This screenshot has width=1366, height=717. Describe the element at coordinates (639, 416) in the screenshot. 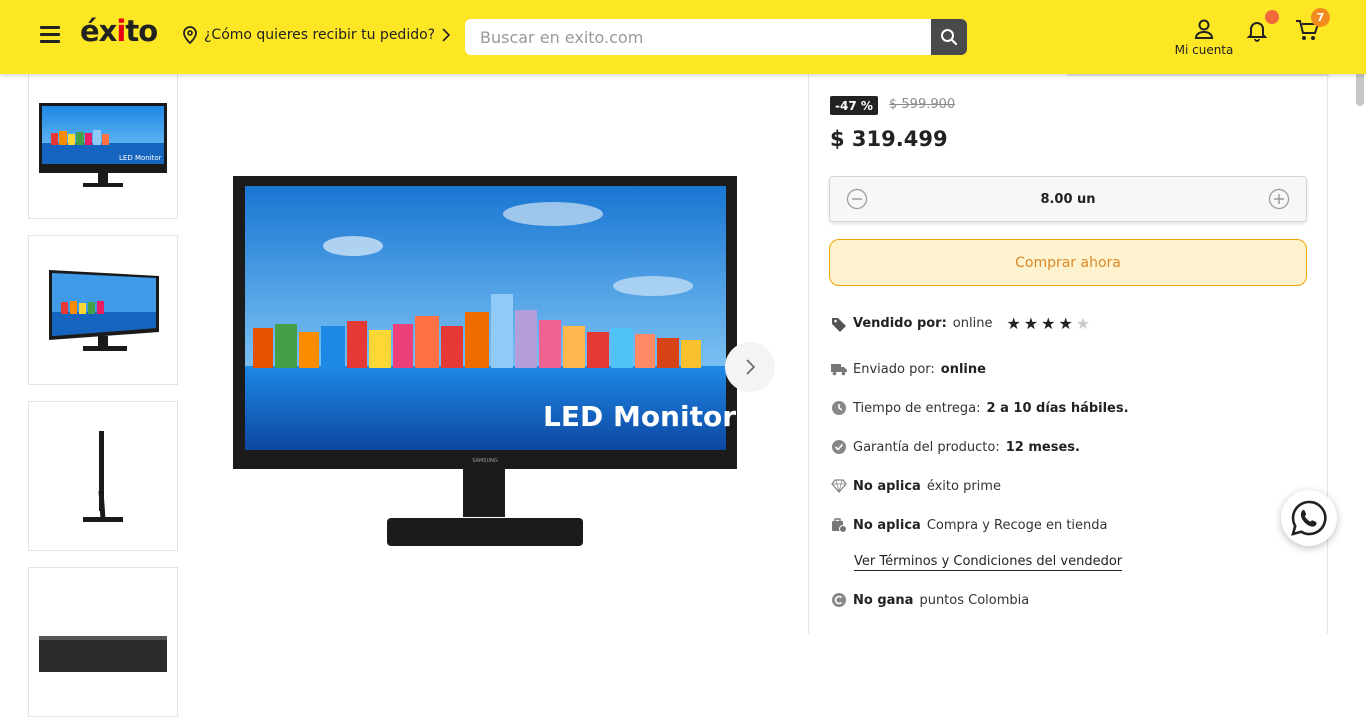

I see `led-monitor-text: LED Monitor` at that location.